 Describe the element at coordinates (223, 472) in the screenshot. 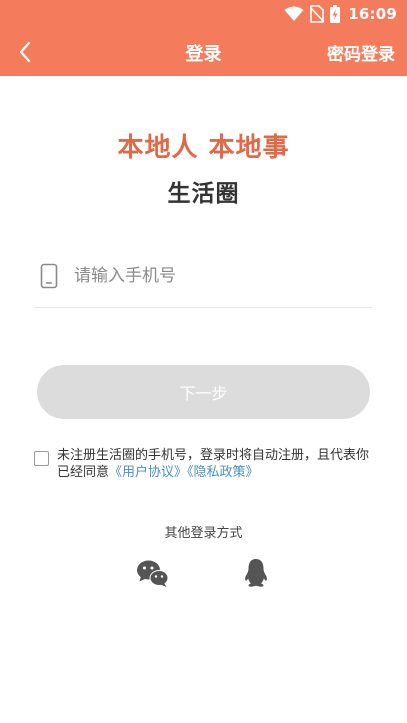

I see `privacy-policy-link: 《隐私政策》` at that location.